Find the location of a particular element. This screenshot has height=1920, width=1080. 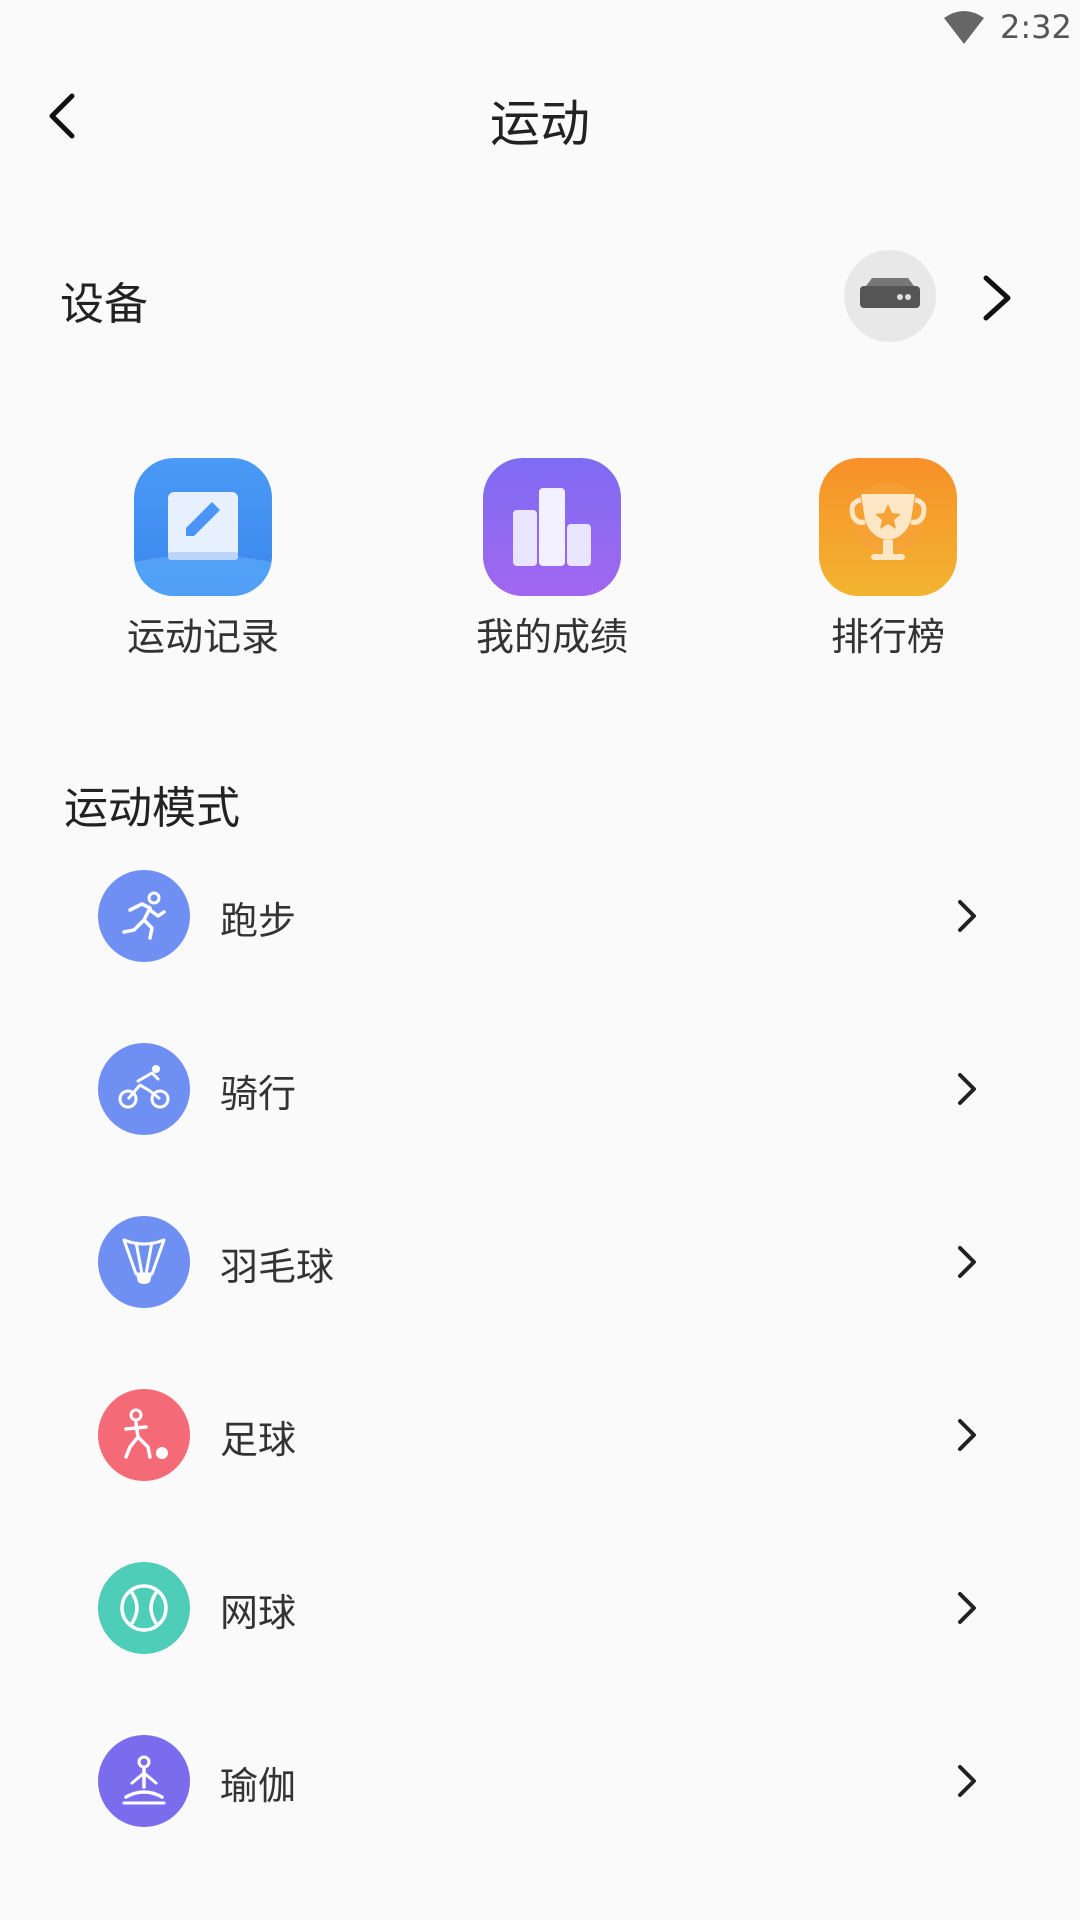

badminton-icon is located at coordinates (144, 1262).